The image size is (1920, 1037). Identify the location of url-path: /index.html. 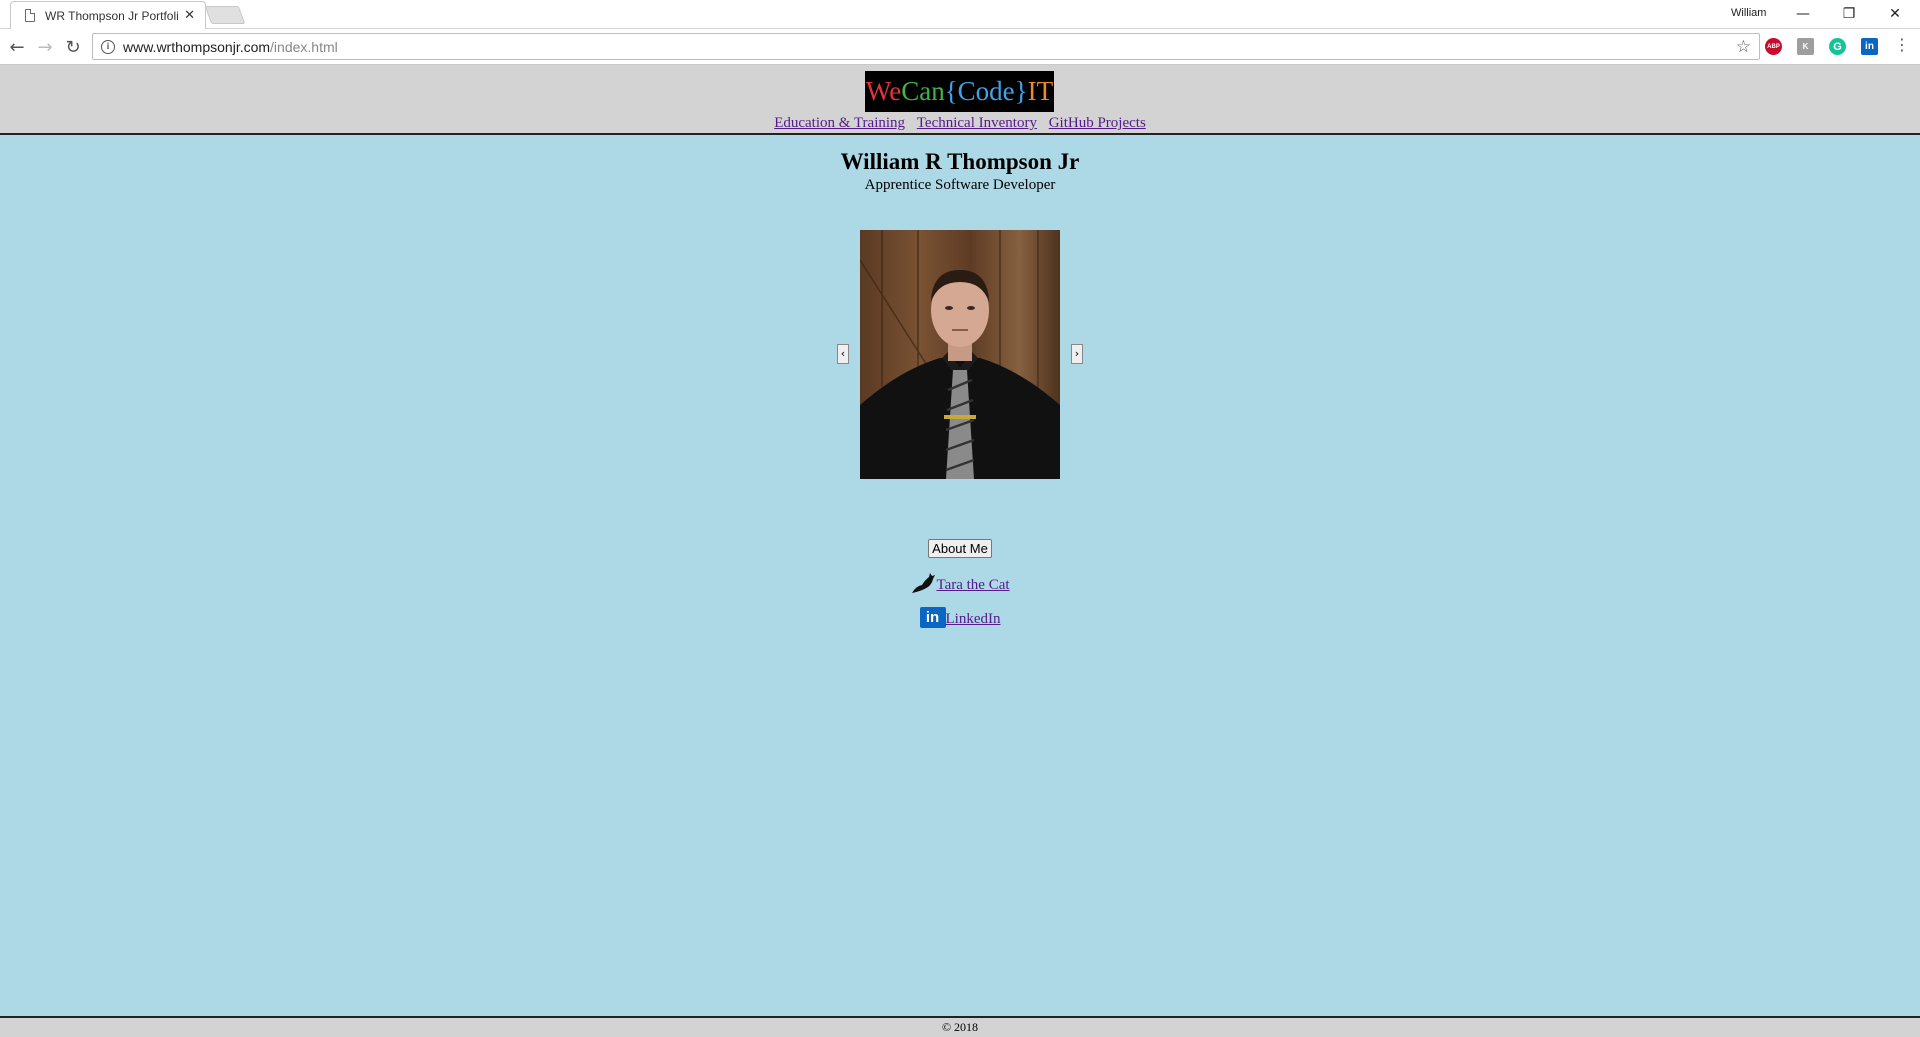
(304, 46).